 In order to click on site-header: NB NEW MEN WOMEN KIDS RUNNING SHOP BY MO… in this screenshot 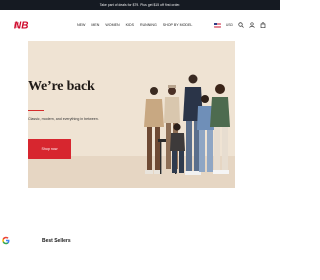, I will do `click(140, 25)`.